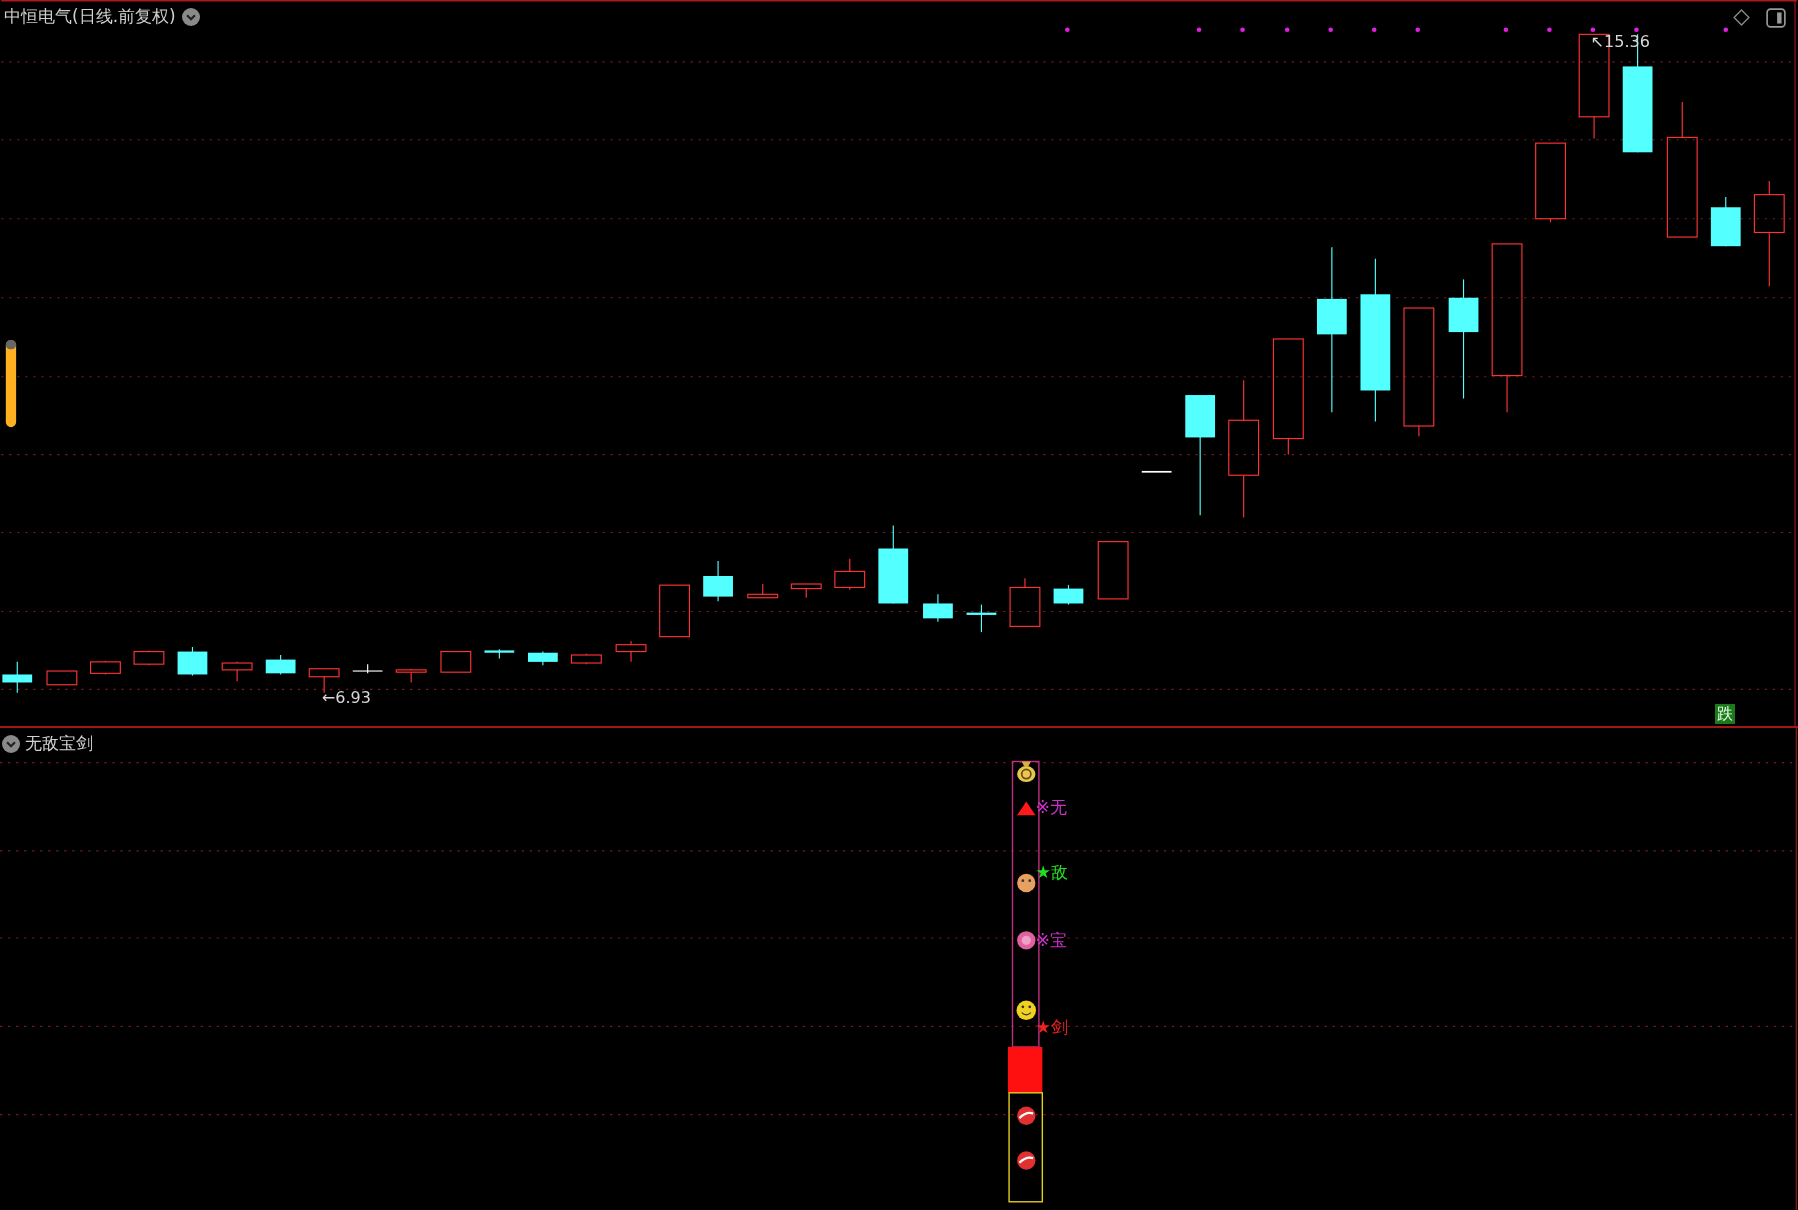  What do you see at coordinates (1156, 471) in the screenshot?
I see `price-dash` at bounding box center [1156, 471].